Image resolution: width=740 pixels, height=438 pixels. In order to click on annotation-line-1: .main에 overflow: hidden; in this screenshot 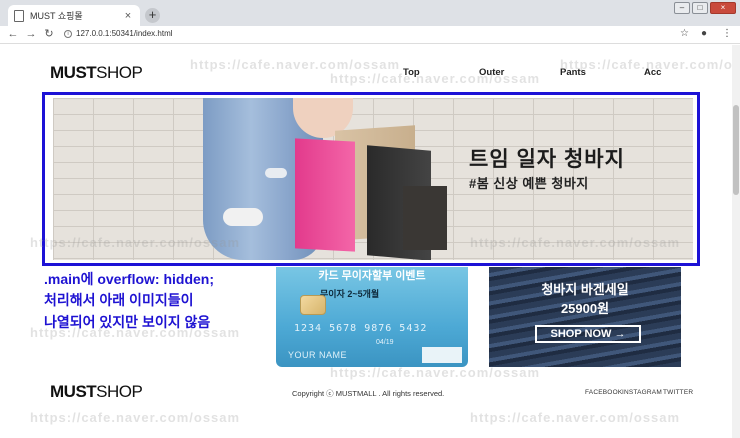, I will do `click(129, 279)`.